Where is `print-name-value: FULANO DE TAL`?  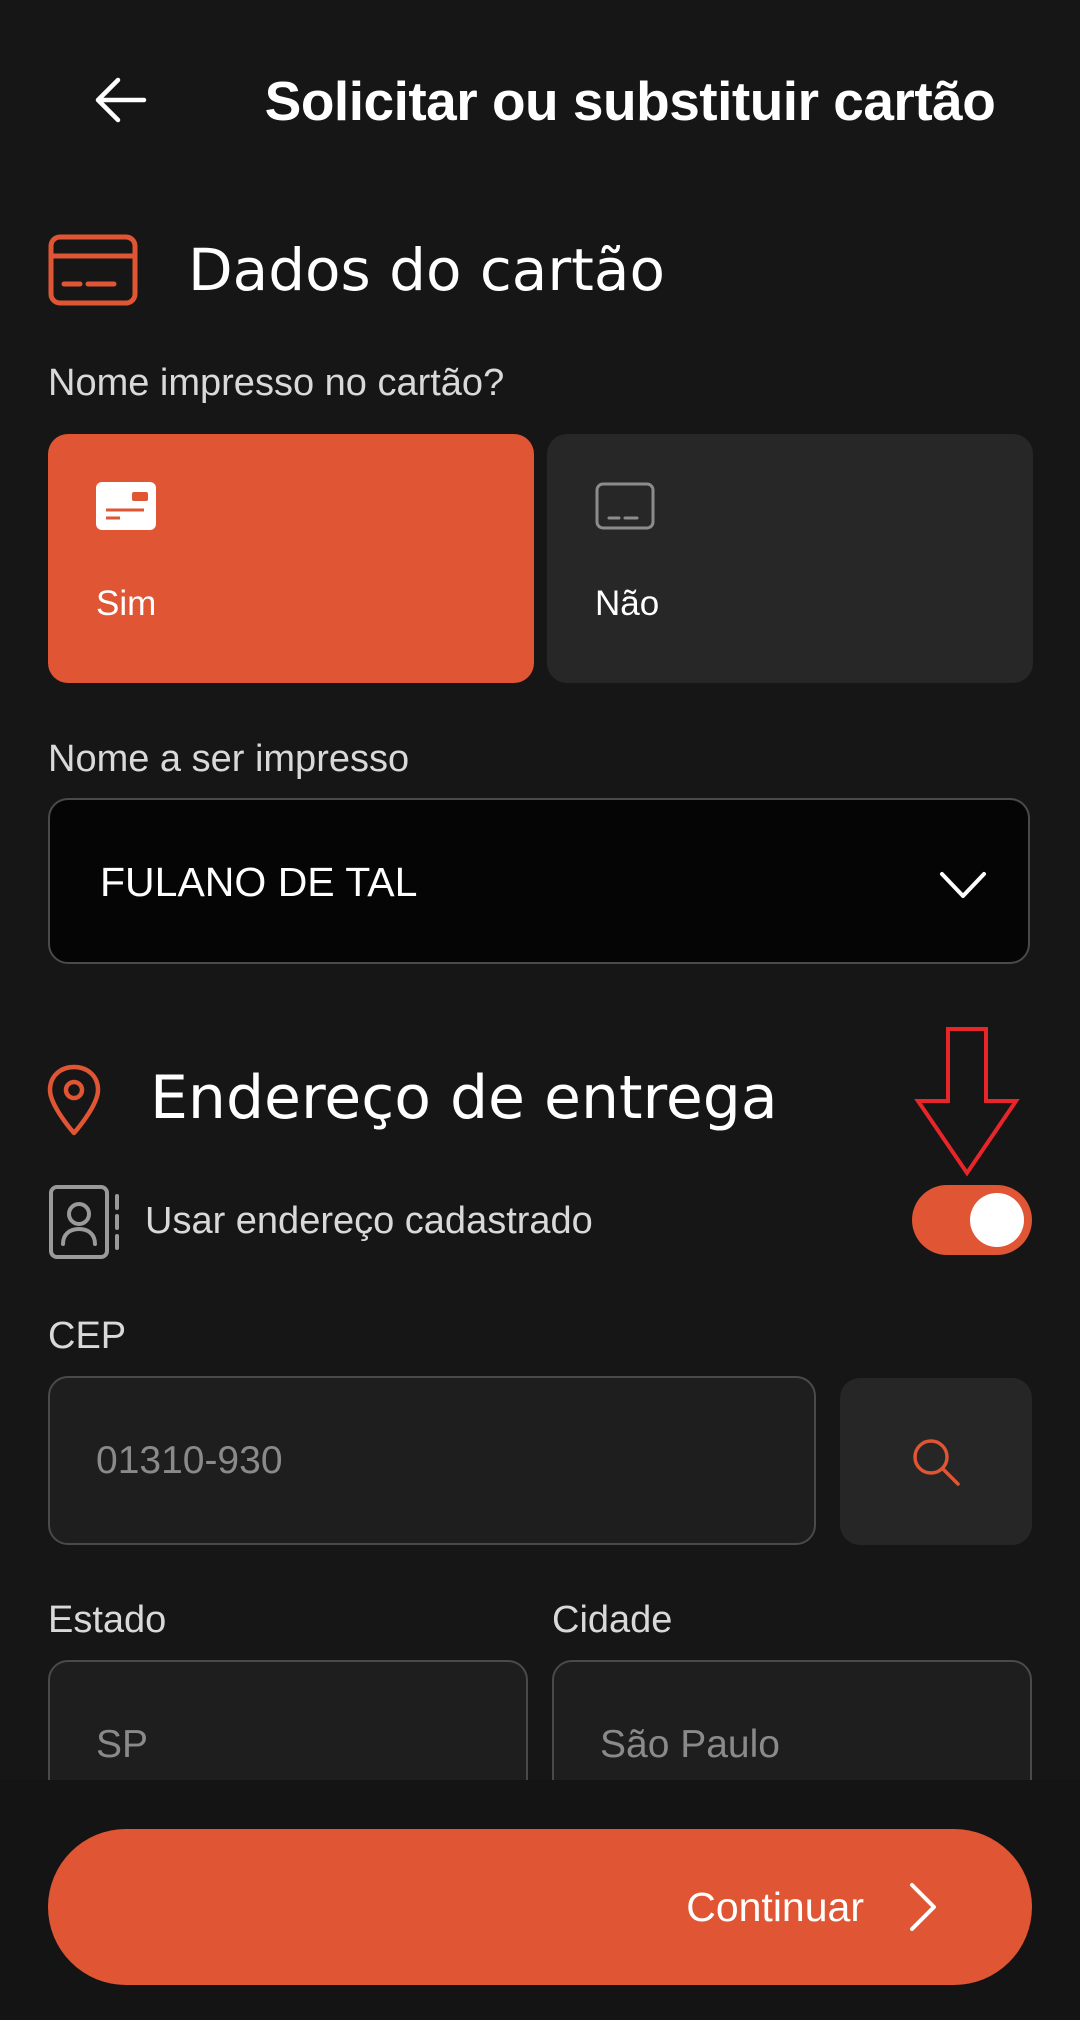
print-name-value: FULANO DE TAL is located at coordinates (259, 882).